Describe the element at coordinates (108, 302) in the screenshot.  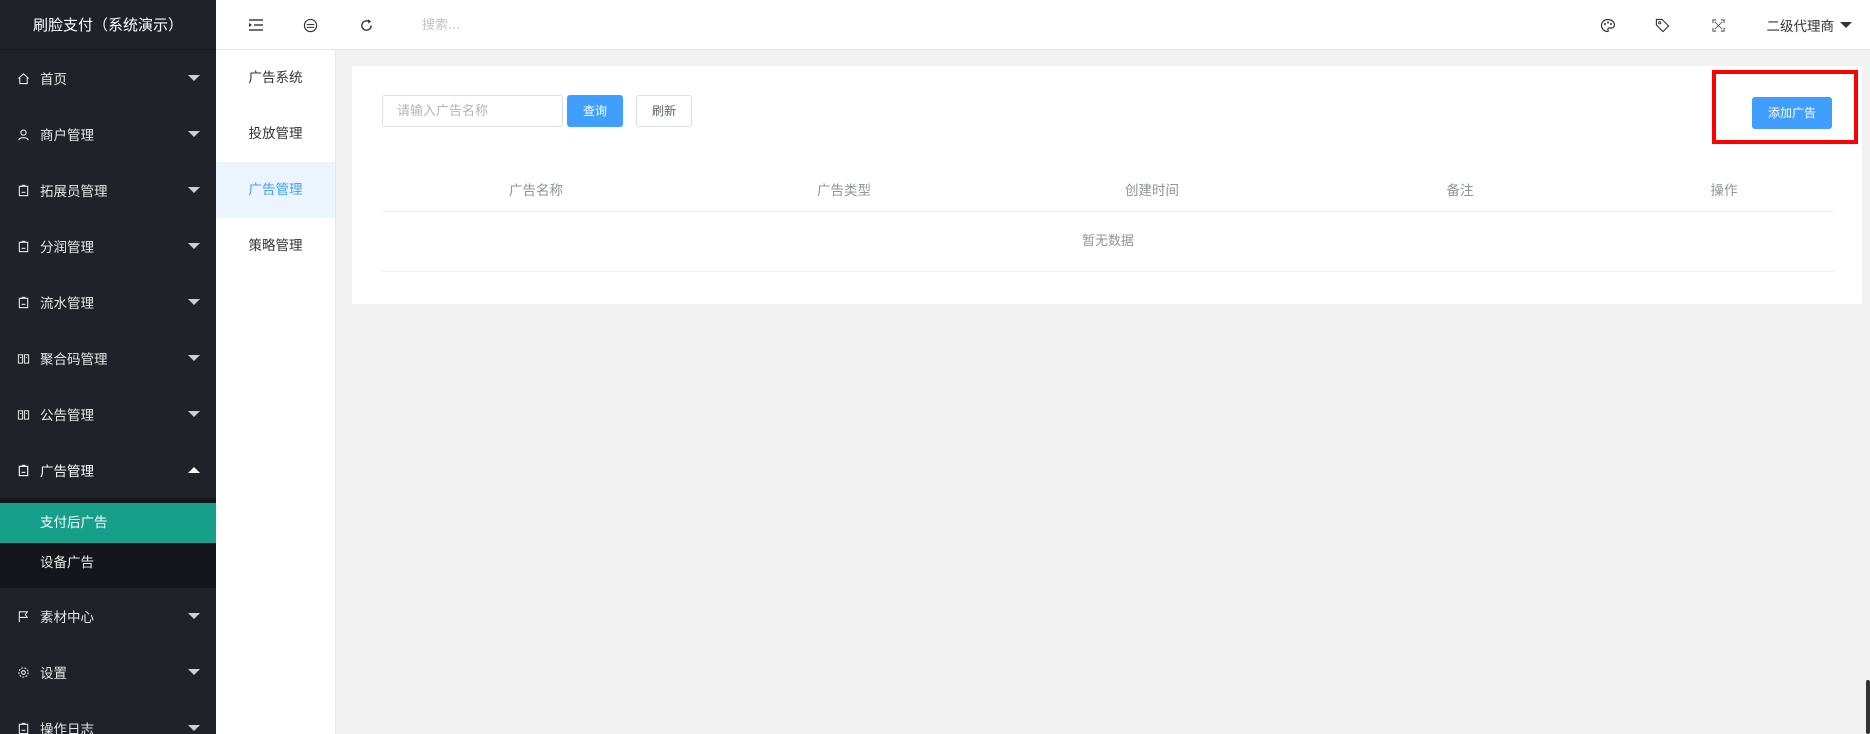
I see `sidebar-item-transactions: 流水管理` at that location.